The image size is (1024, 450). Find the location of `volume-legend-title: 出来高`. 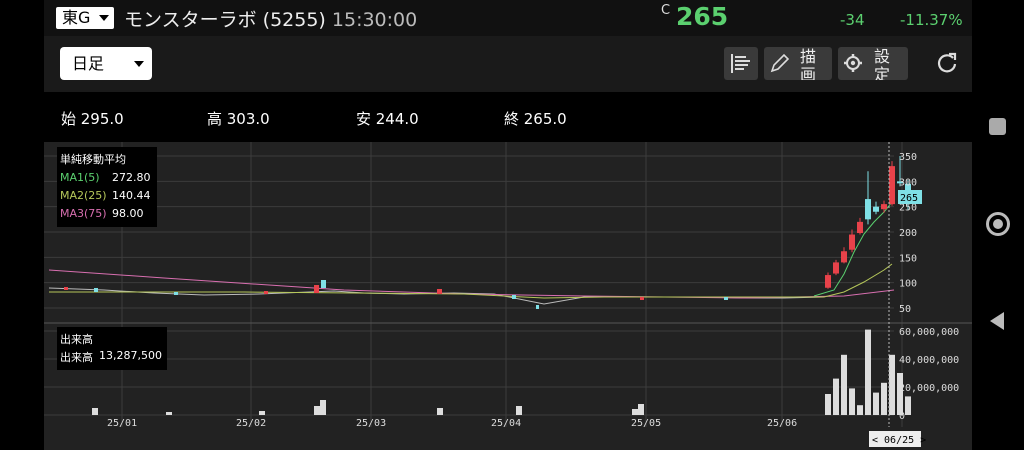

volume-legend-title: 出来高 is located at coordinates (76, 339).